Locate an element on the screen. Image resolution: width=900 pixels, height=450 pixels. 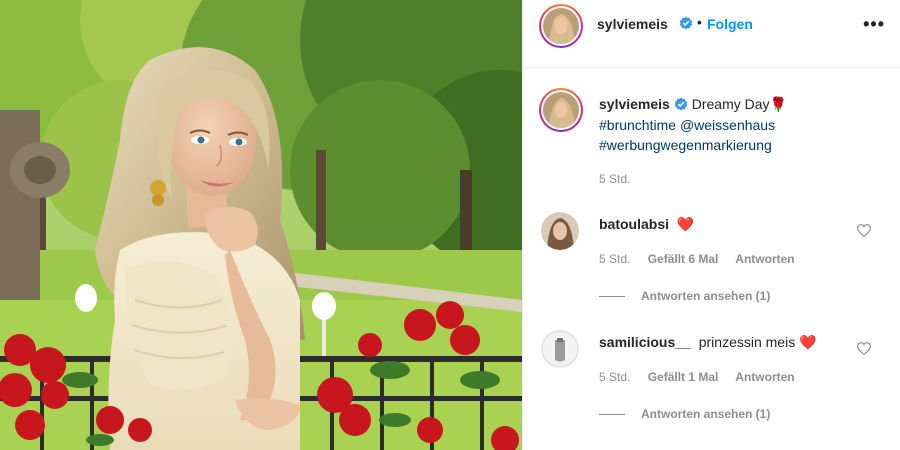
more-options-icon: ••• is located at coordinates (874, 24).